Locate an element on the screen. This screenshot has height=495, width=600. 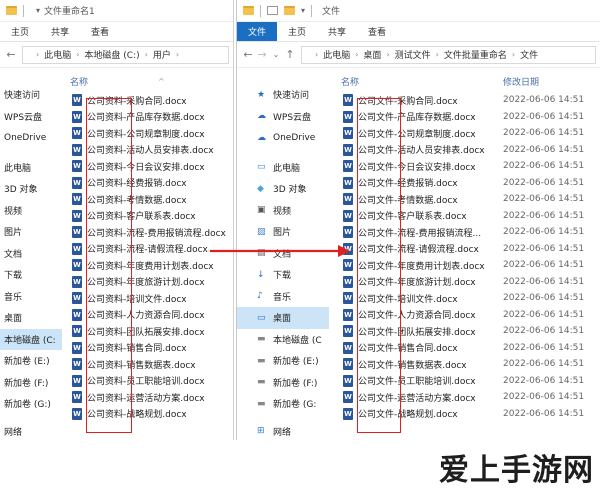
file-row: W 公司资料-人力资源合同.docx is located at coordinates (152, 315).